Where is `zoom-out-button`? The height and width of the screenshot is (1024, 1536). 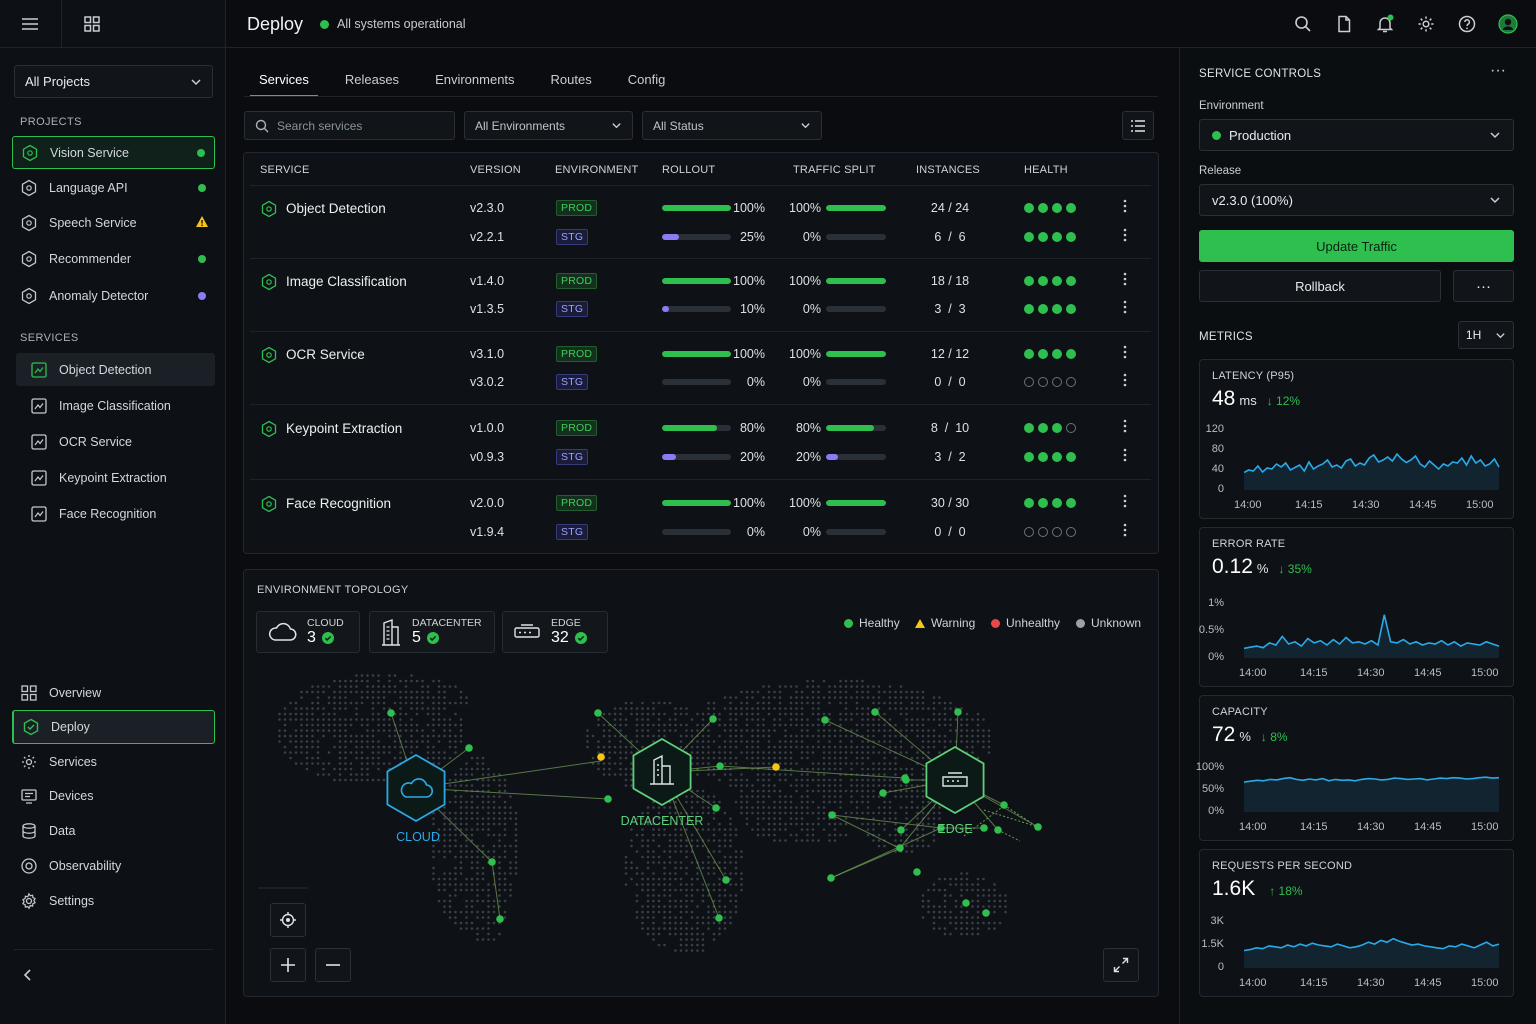
zoom-out-button is located at coordinates (333, 965).